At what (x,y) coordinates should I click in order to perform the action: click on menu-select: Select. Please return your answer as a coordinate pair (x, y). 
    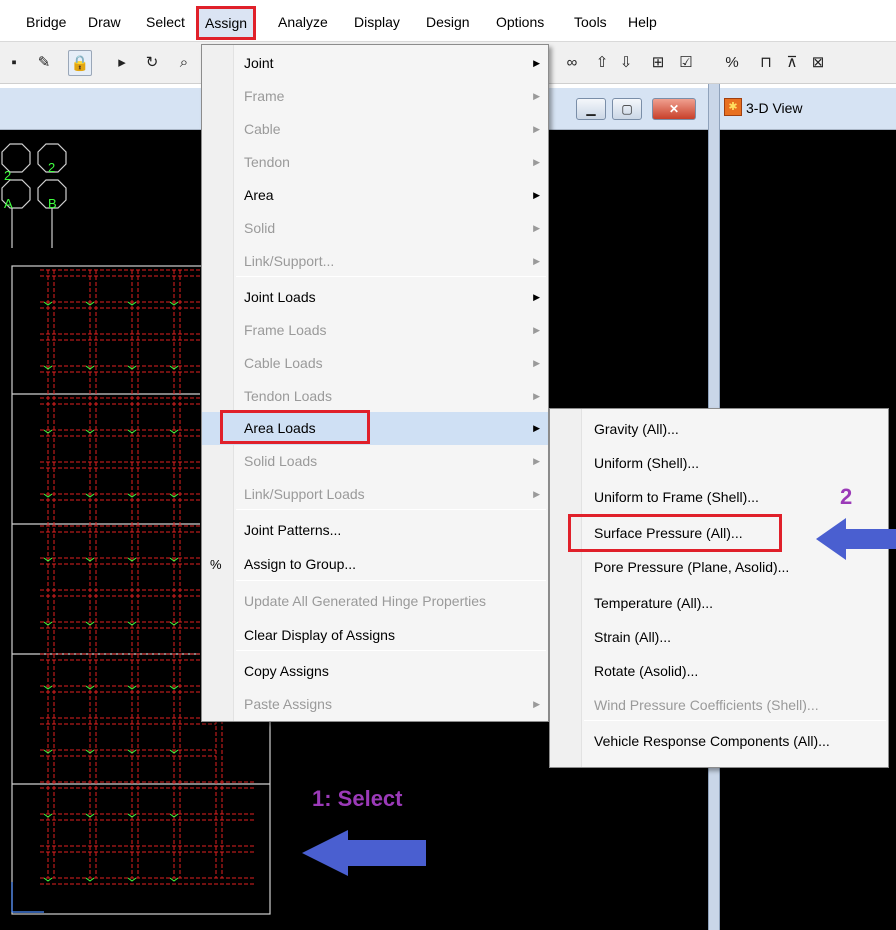
    Looking at the image, I should click on (165, 22).